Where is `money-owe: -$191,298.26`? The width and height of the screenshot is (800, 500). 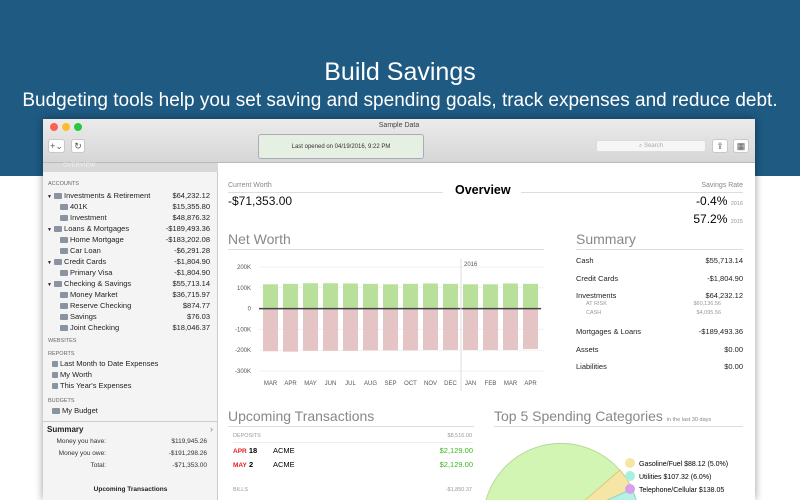 money-owe: -$191,298.26 is located at coordinates (187, 453).